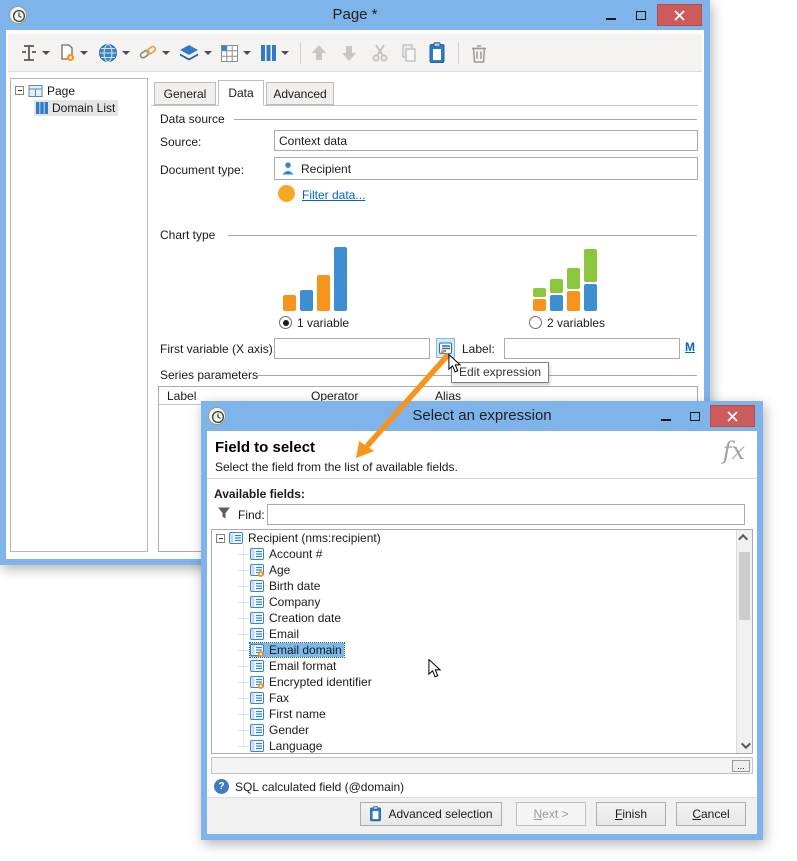 The width and height of the screenshot is (797, 861). I want to click on list-item: Email, so click(482, 634).